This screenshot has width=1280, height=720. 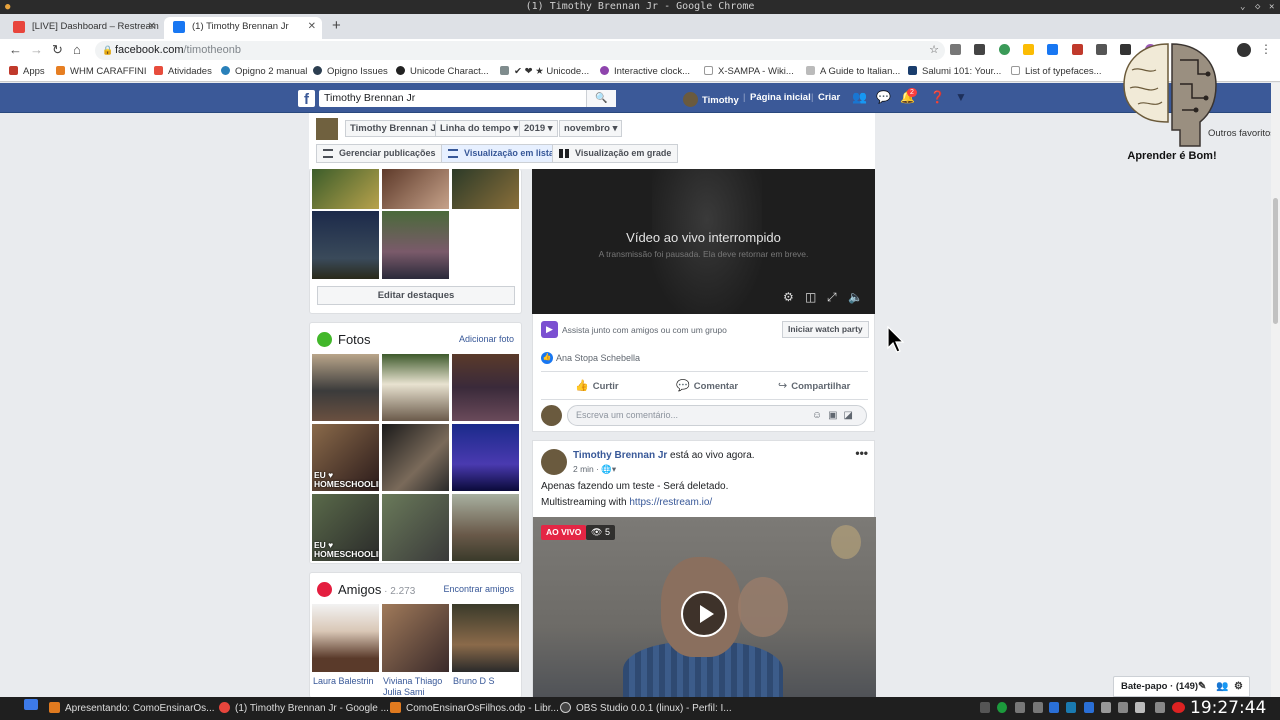 What do you see at coordinates (985, 707) in the screenshot?
I see `pause-icon` at bounding box center [985, 707].